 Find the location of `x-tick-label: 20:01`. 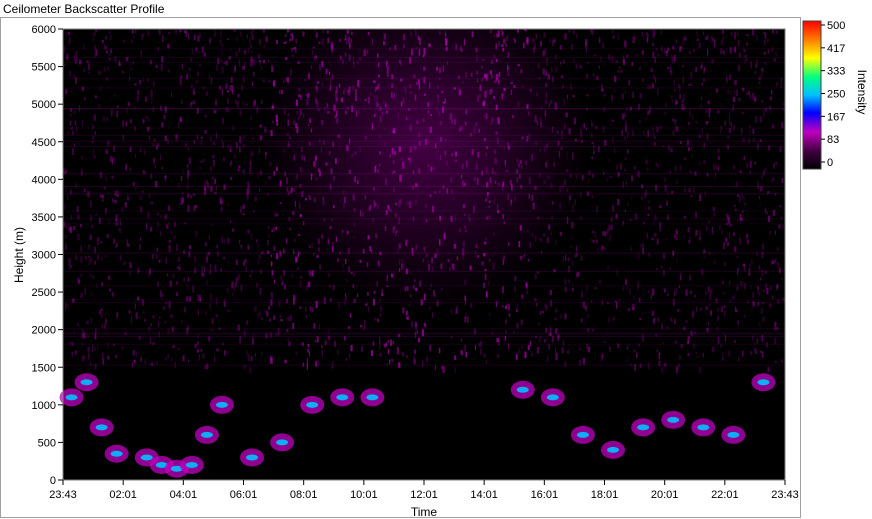

x-tick-label: 20:01 is located at coordinates (665, 495).